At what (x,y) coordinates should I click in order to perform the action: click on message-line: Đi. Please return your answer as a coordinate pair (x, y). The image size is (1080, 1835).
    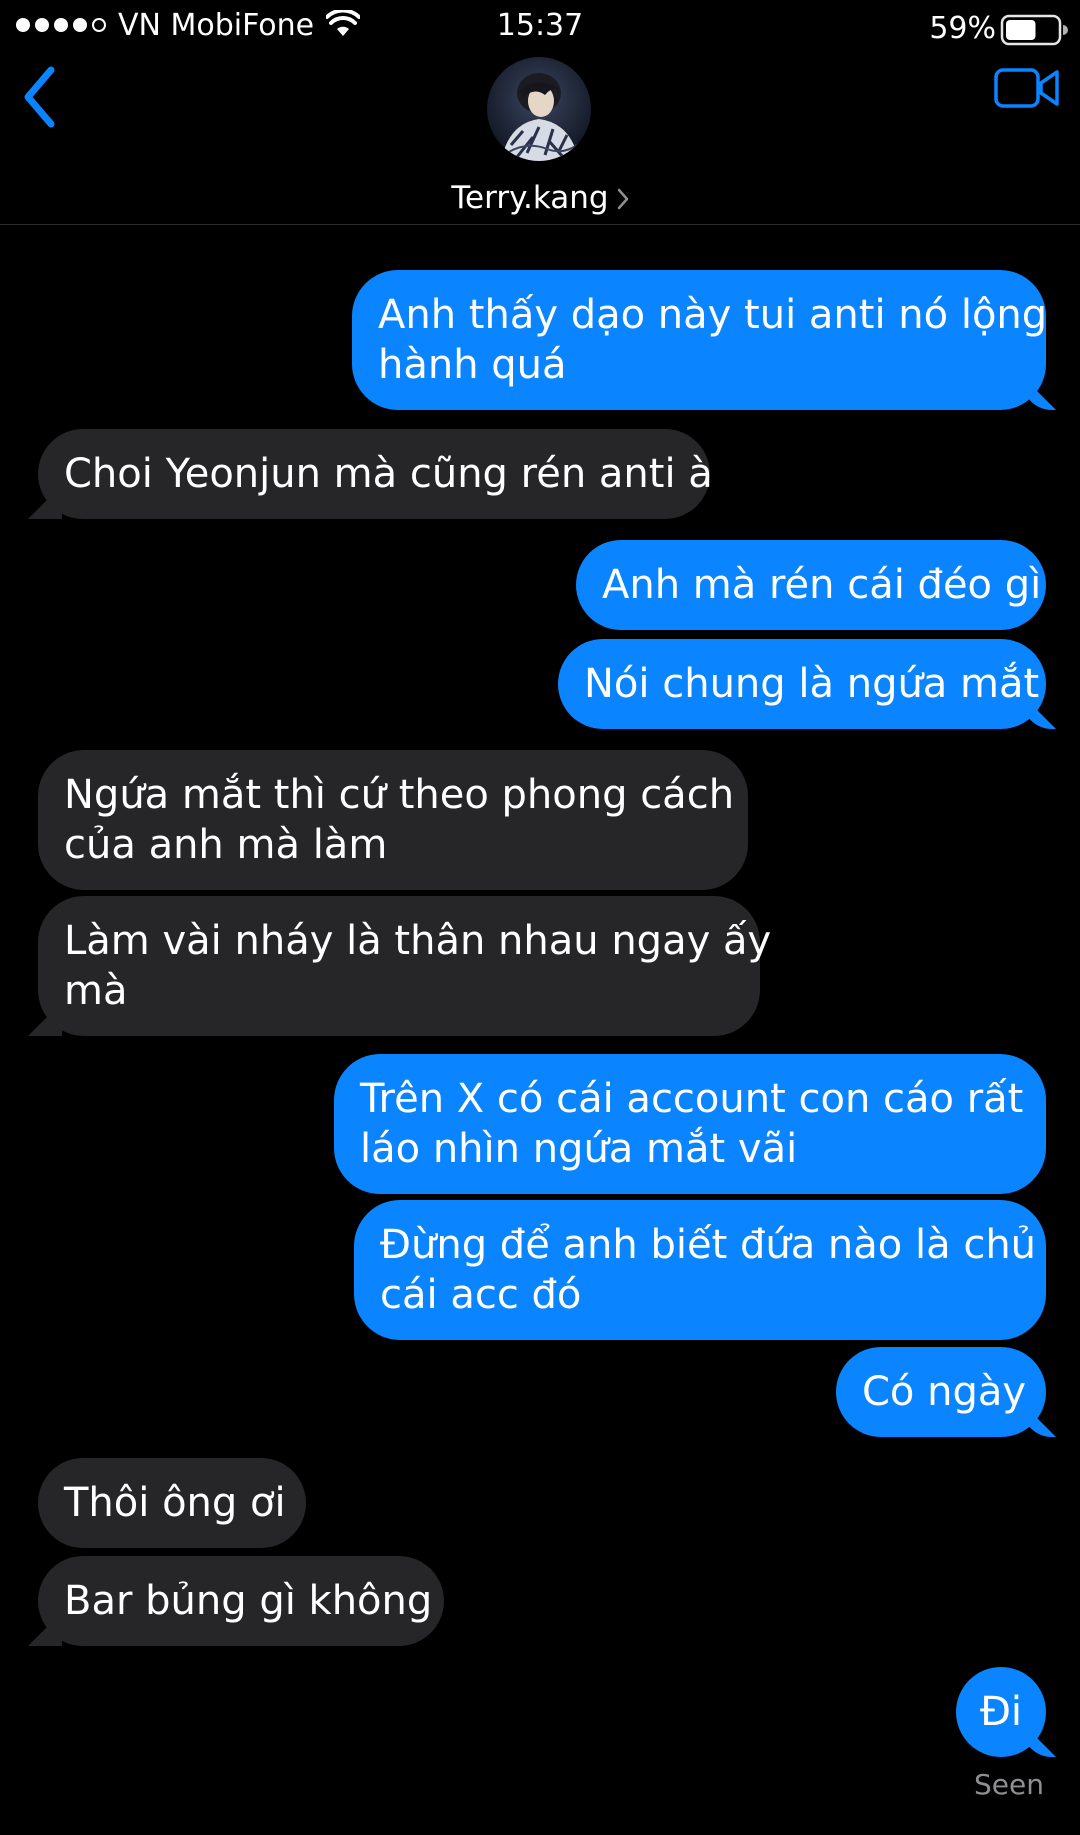
    Looking at the image, I should click on (1001, 1712).